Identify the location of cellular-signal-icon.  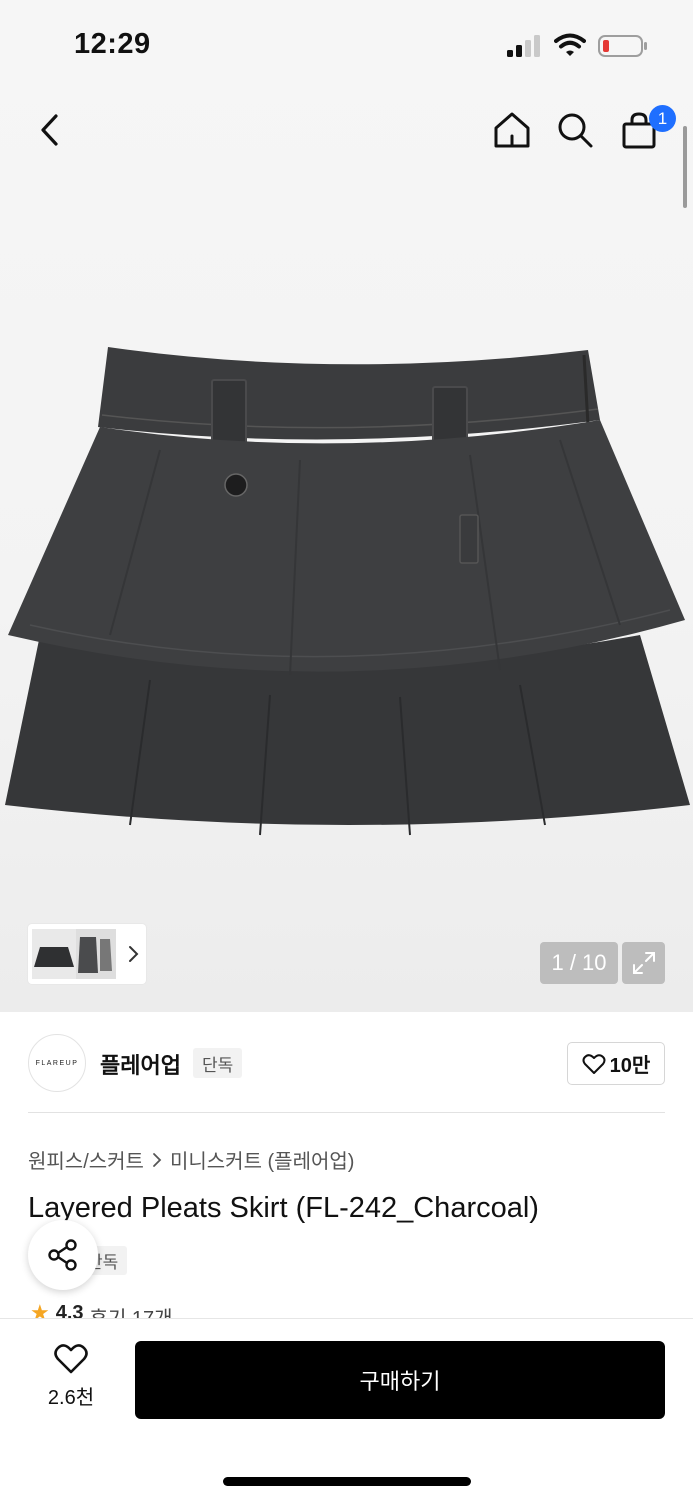
(523, 46).